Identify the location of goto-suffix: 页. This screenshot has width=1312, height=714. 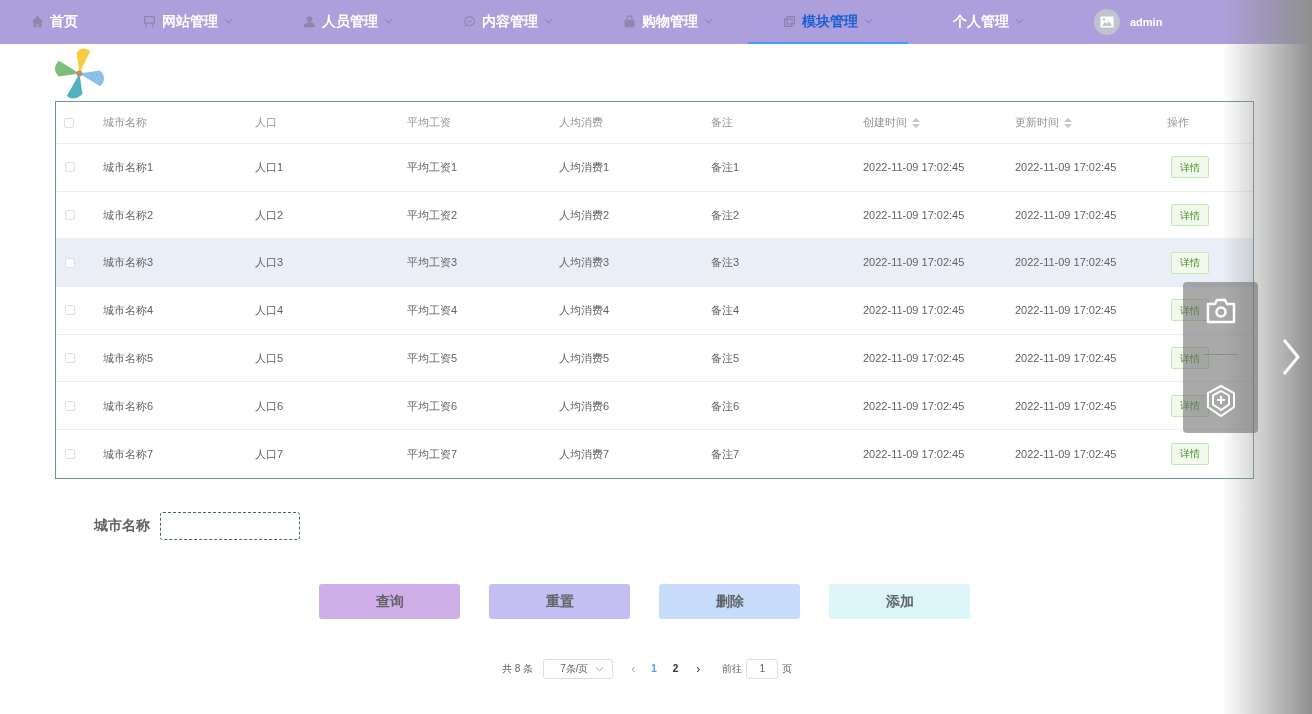
(787, 669).